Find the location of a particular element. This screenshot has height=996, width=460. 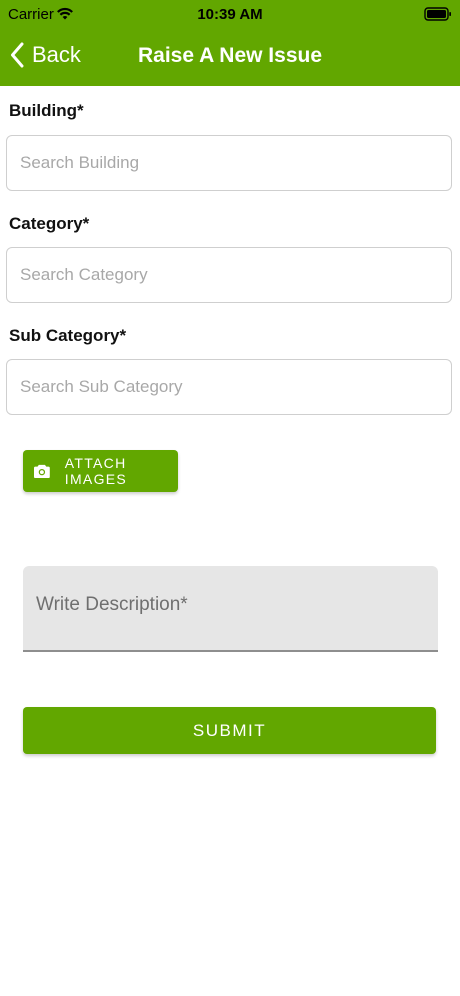

camera-icon is located at coordinates (42, 471).